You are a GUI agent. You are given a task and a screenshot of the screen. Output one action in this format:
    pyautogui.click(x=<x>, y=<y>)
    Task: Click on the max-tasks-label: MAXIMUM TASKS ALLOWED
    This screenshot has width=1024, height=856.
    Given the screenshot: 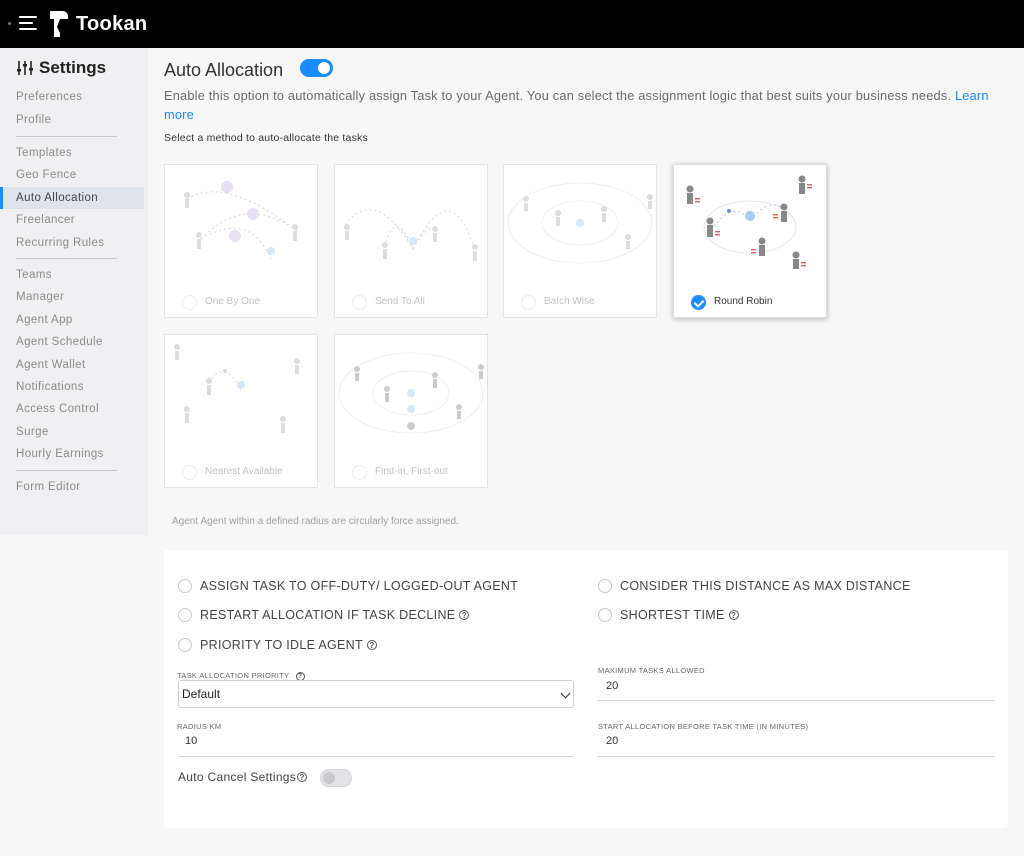 What is the action you would take?
    pyautogui.click(x=651, y=670)
    